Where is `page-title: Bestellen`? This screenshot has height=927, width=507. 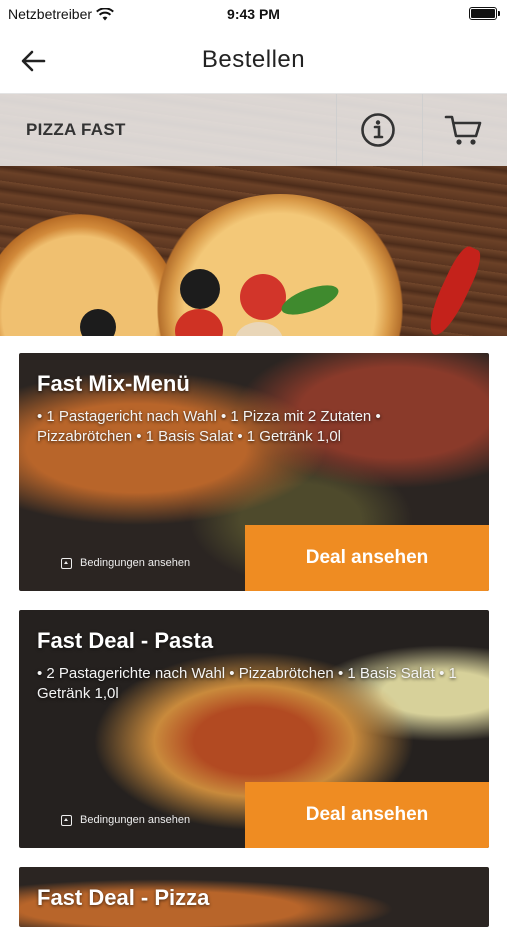
page-title: Bestellen is located at coordinates (253, 59).